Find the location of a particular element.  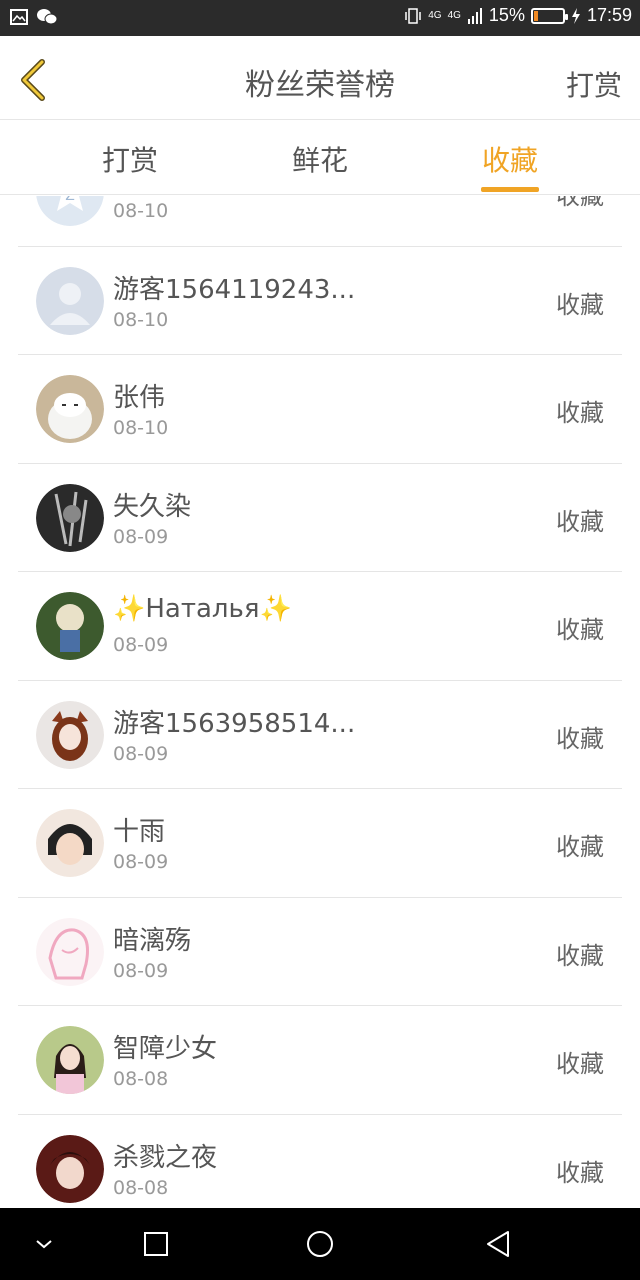

signal-icon is located at coordinates (474, 15).